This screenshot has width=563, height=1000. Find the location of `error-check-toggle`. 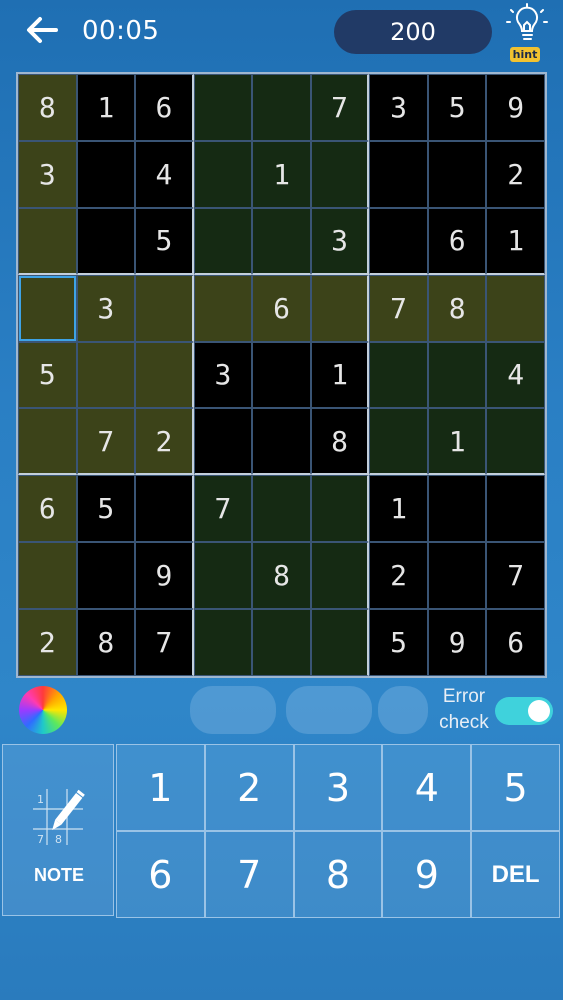

error-check-toggle is located at coordinates (524, 711).